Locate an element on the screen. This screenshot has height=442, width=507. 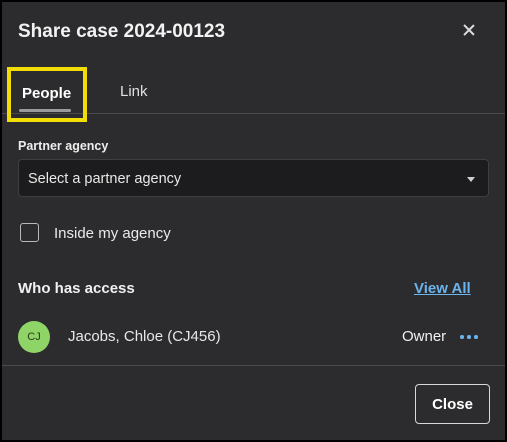
partner-agency-placeholder: Select a partner agency is located at coordinates (105, 179).